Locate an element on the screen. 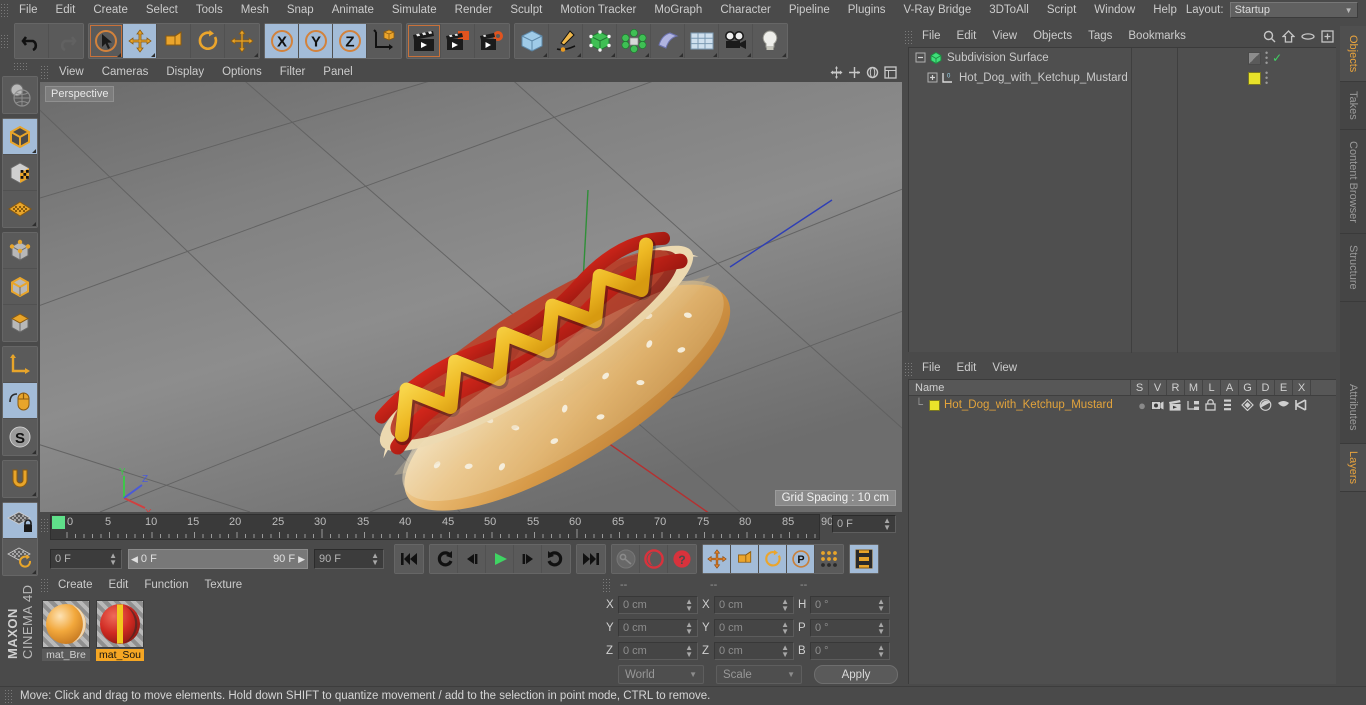 The image size is (1366, 705). expression-icon is located at coordinates (1286, 405).